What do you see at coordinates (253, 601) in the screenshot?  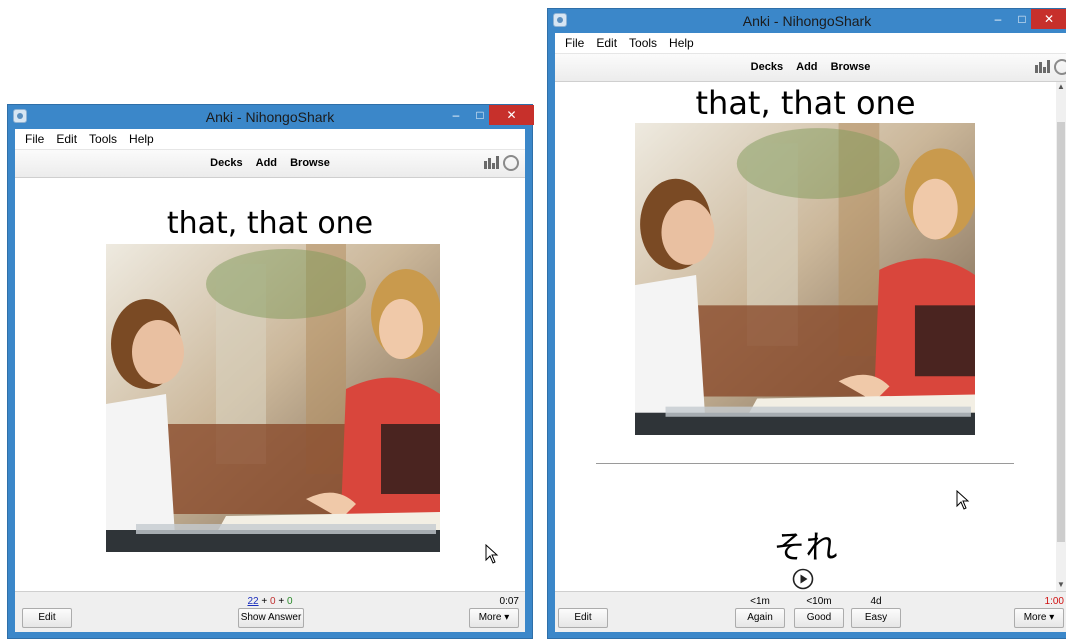 I see `new-count: 22` at bounding box center [253, 601].